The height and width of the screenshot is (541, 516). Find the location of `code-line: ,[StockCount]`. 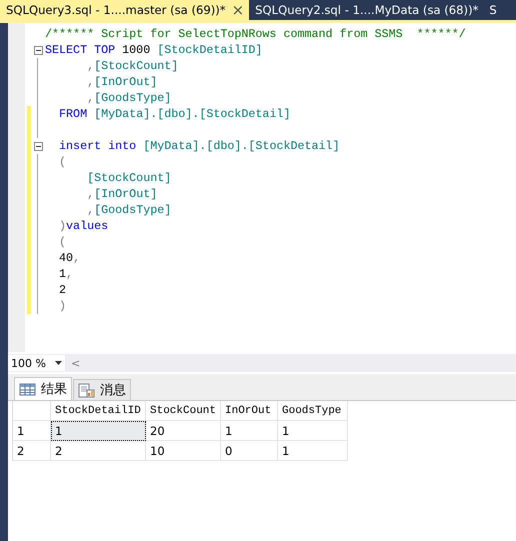

code-line: ,[StockCount] is located at coordinates (132, 66).